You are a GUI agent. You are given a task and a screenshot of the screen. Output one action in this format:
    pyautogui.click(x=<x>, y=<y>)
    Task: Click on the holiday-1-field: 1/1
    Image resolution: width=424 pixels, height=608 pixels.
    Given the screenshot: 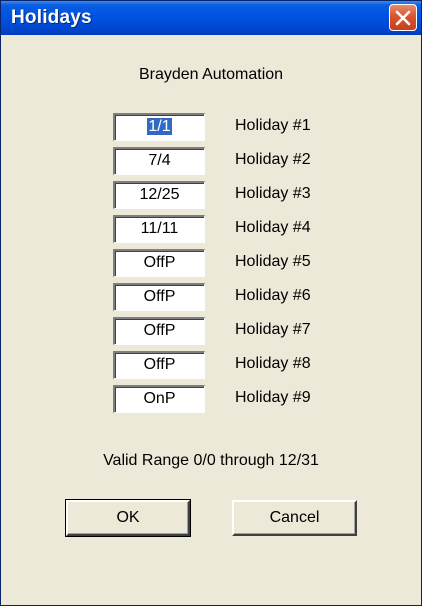 What is the action you would take?
    pyautogui.click(x=159, y=127)
    